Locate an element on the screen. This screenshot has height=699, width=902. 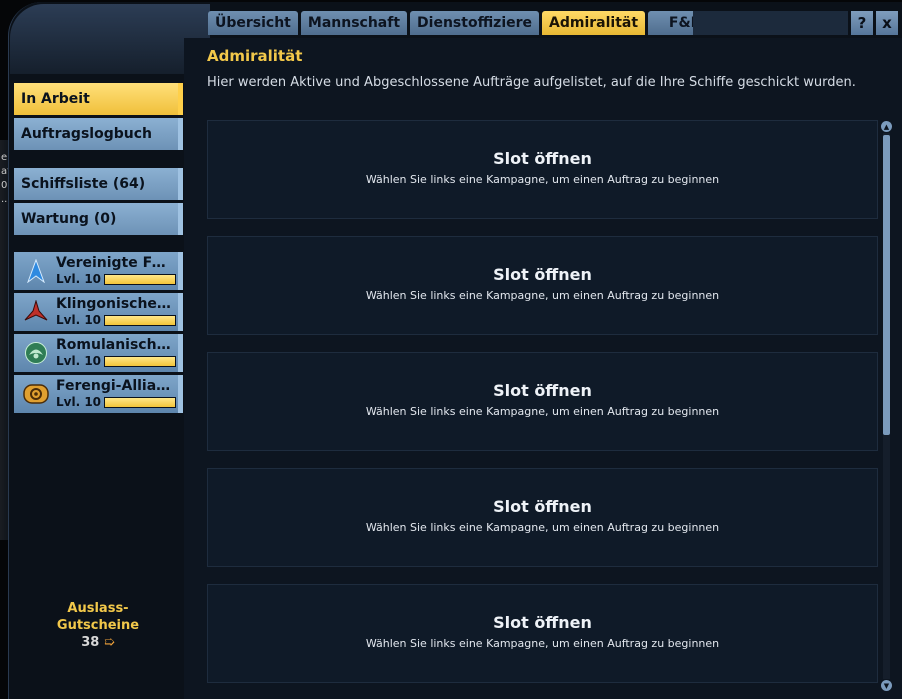
faction-romulan: Romulanisches Sternenimperium Lvl. 10 is located at coordinates (98, 353).